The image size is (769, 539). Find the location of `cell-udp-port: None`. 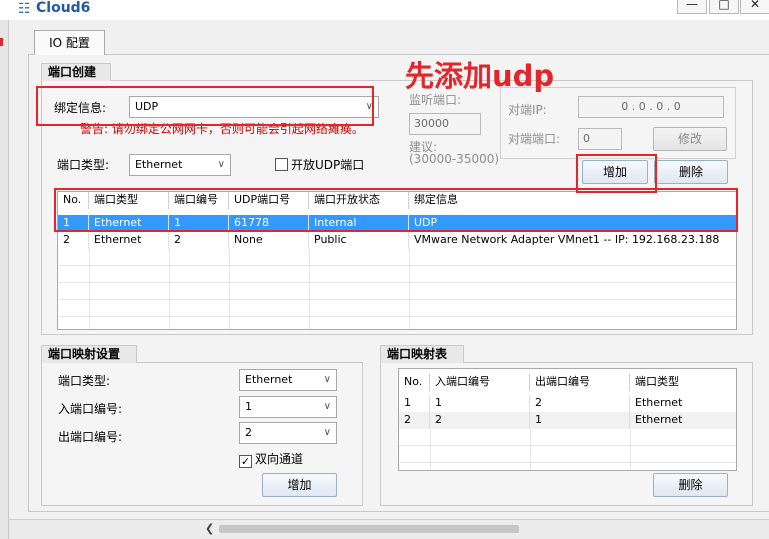

cell-udp-port: None is located at coordinates (269, 240).